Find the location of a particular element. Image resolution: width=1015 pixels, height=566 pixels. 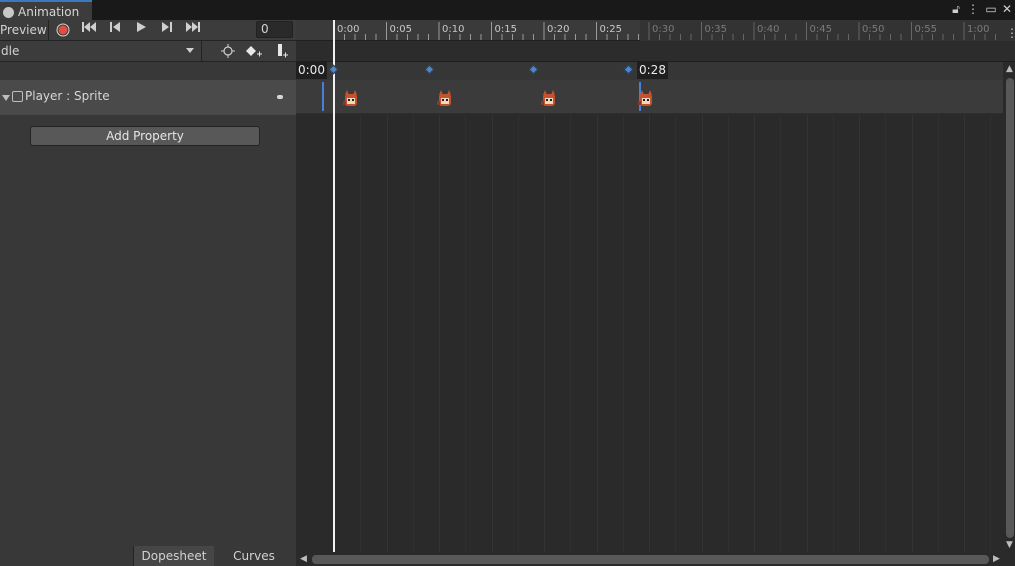

playback-toolbar: Preview is located at coordinates (148, 30).